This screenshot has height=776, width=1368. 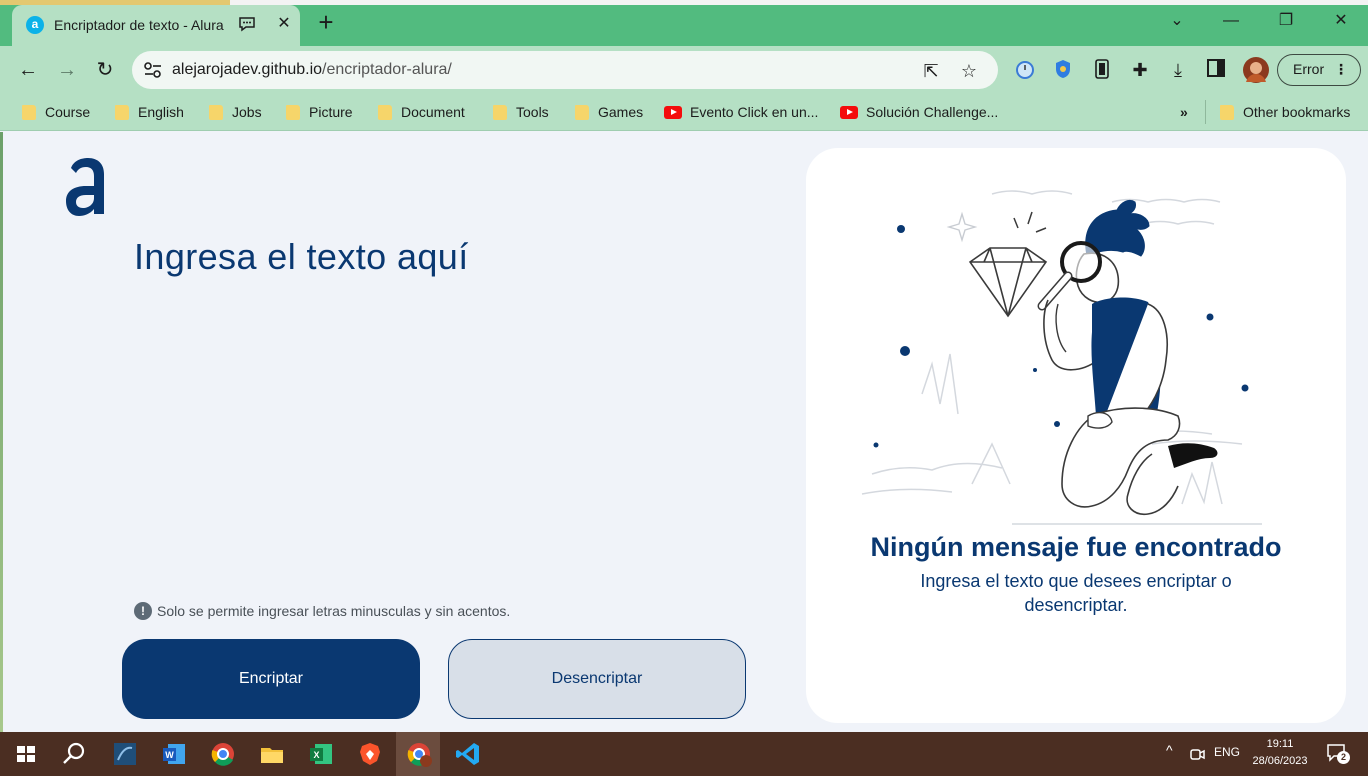 What do you see at coordinates (68, 112) in the screenshot?
I see `bookmark-label: Course` at bounding box center [68, 112].